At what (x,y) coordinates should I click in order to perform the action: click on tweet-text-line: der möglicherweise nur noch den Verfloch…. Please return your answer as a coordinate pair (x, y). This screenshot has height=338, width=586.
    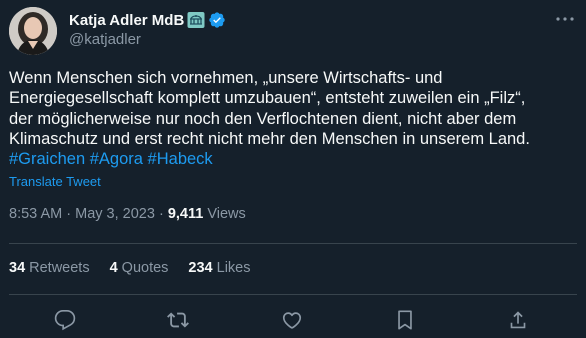
    Looking at the image, I should click on (263, 118).